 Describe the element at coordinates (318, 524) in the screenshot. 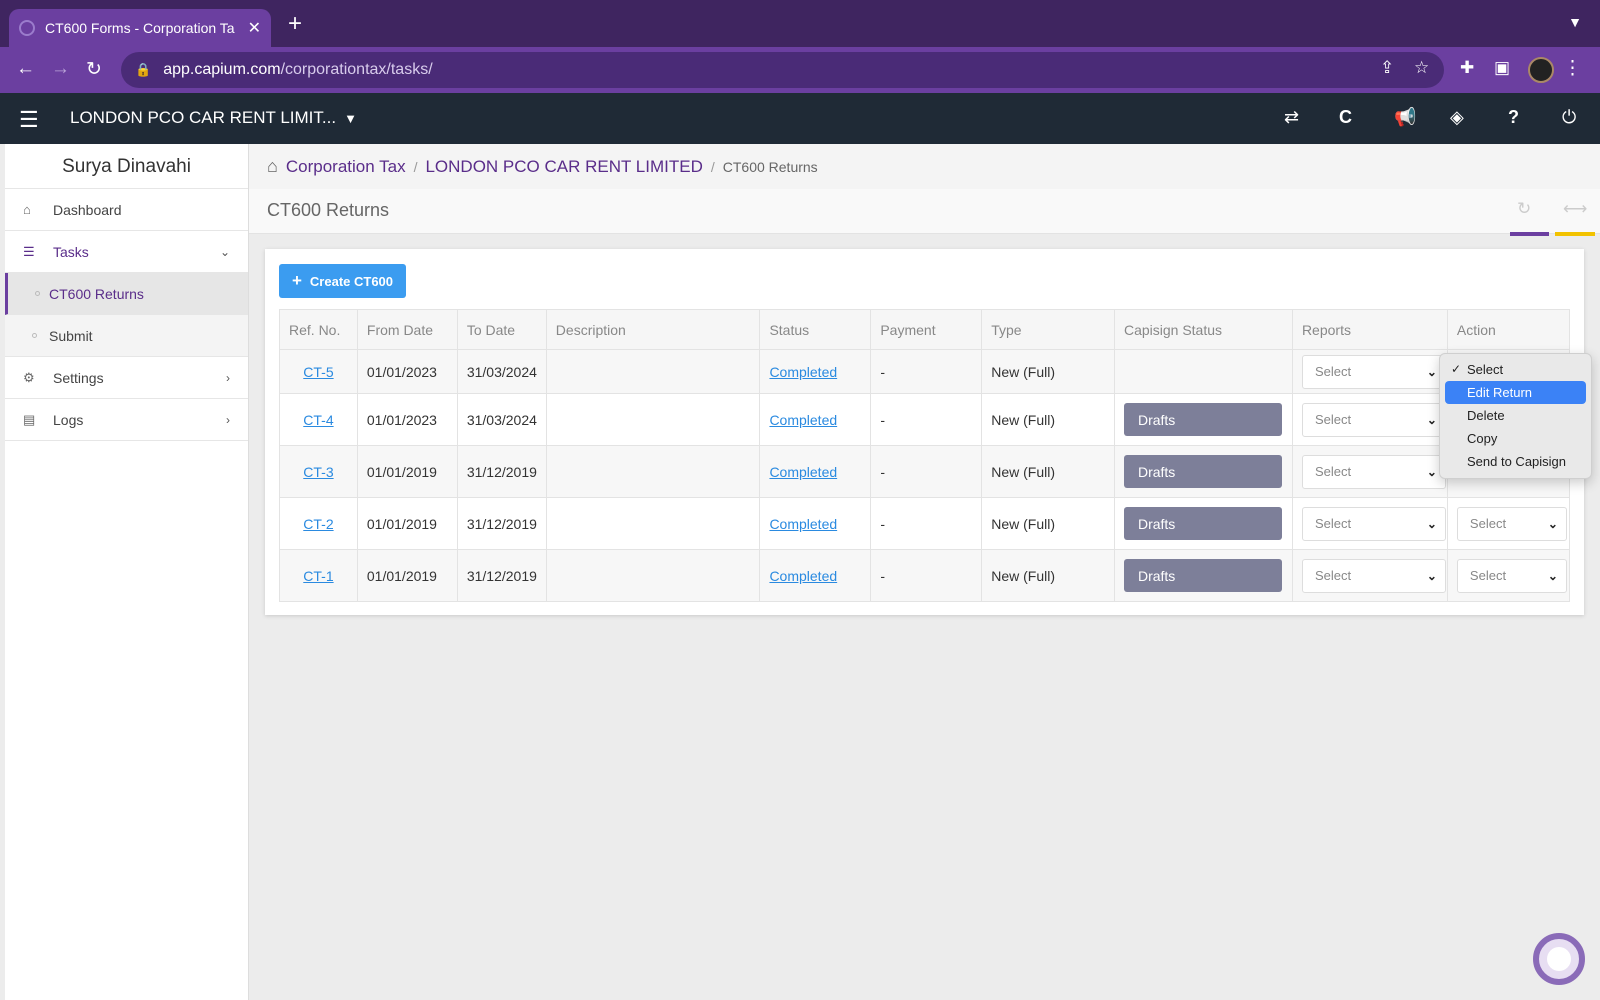

I see `ref-link: CT-2` at that location.